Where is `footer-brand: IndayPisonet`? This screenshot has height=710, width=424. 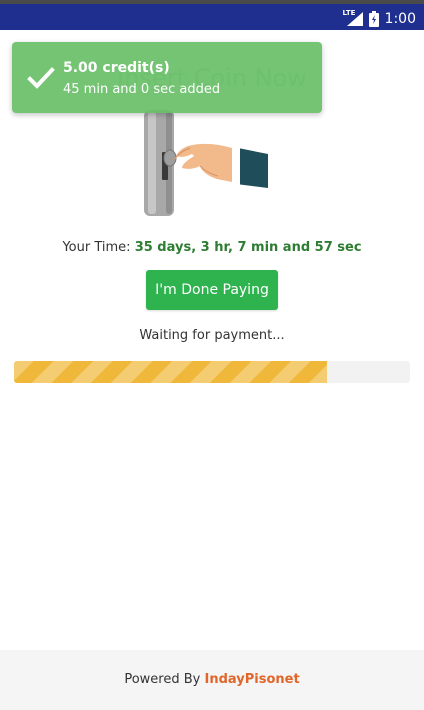
footer-brand: IndayPisonet is located at coordinates (251, 679).